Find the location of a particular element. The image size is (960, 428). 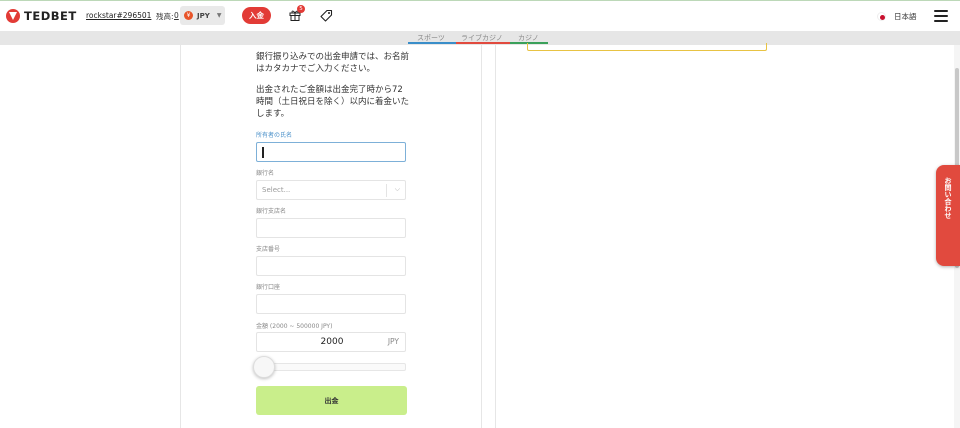

contact-side-tab: お問い合わせ is located at coordinates (948, 215).